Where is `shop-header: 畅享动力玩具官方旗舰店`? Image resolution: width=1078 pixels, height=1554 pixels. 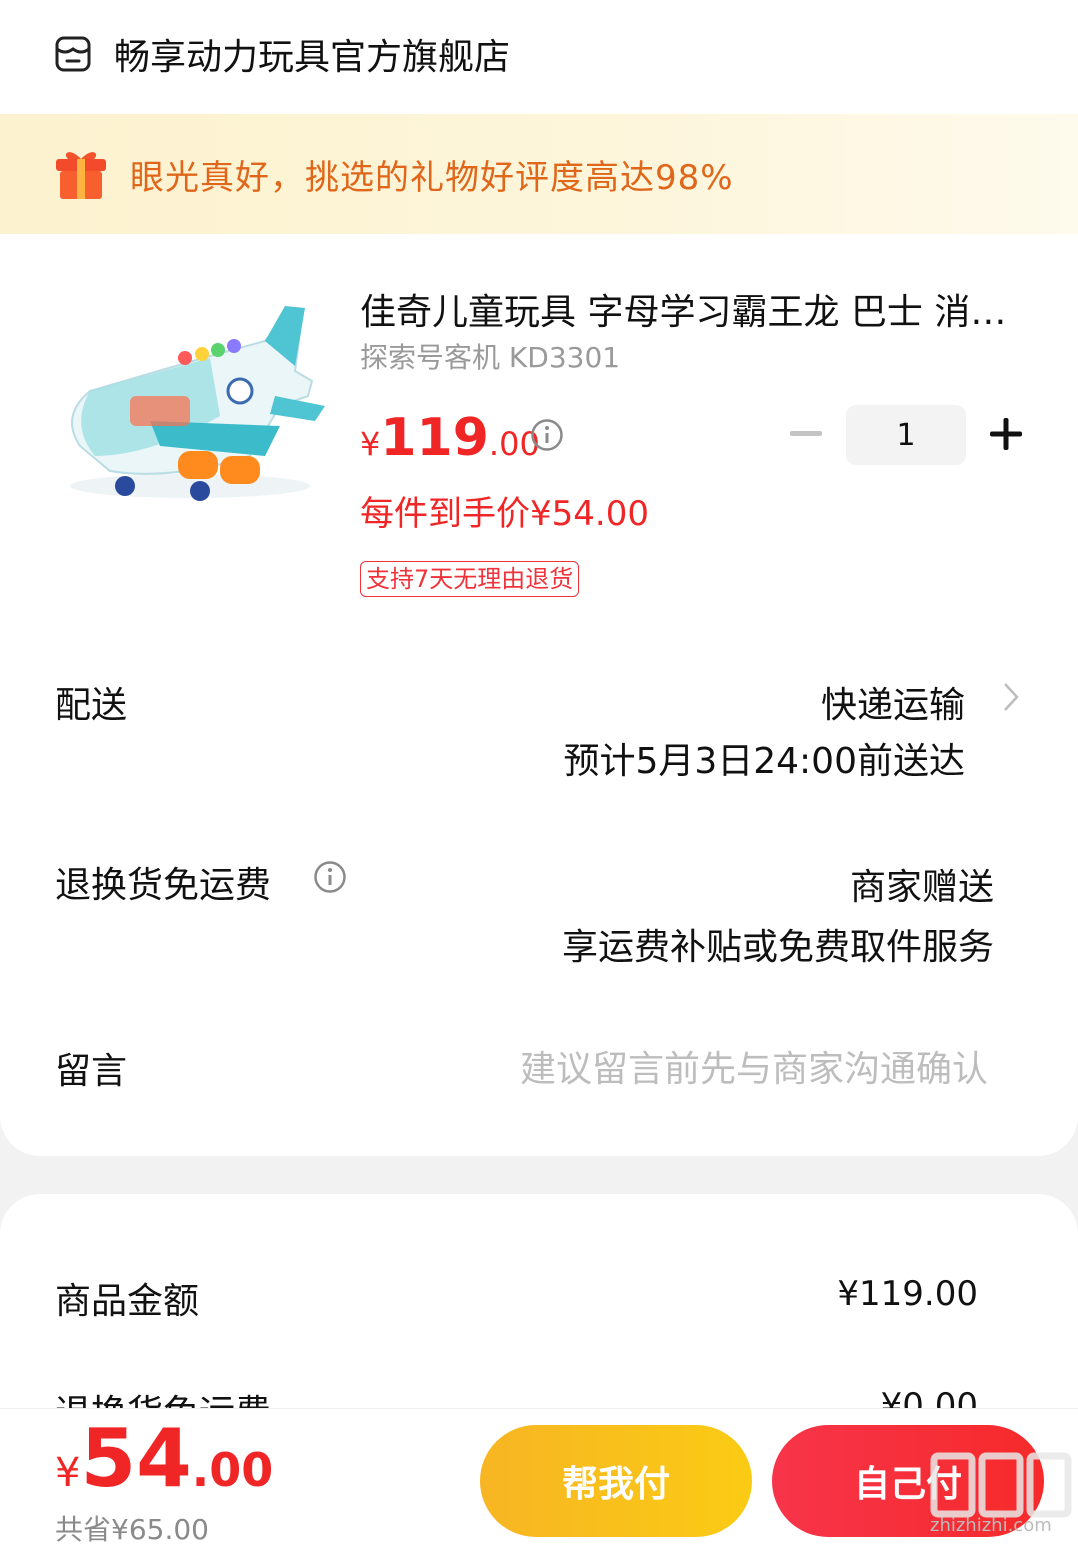
shop-header: 畅享动力玩具官方旗舰店 is located at coordinates (282, 54).